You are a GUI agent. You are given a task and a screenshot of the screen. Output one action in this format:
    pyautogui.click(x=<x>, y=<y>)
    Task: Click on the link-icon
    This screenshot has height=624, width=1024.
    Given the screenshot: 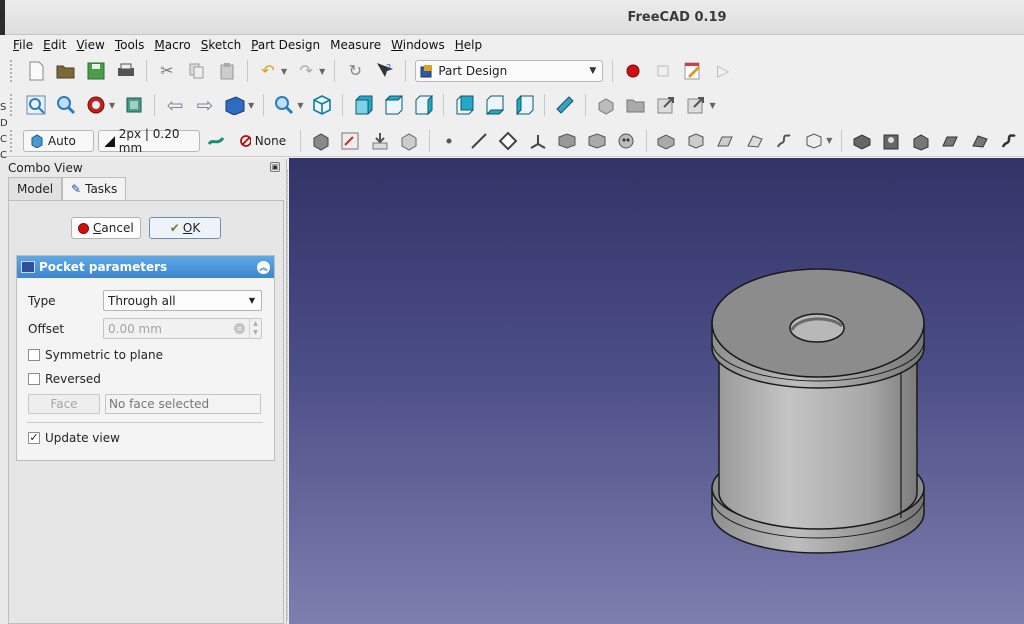 What is the action you would take?
    pyautogui.click(x=666, y=105)
    